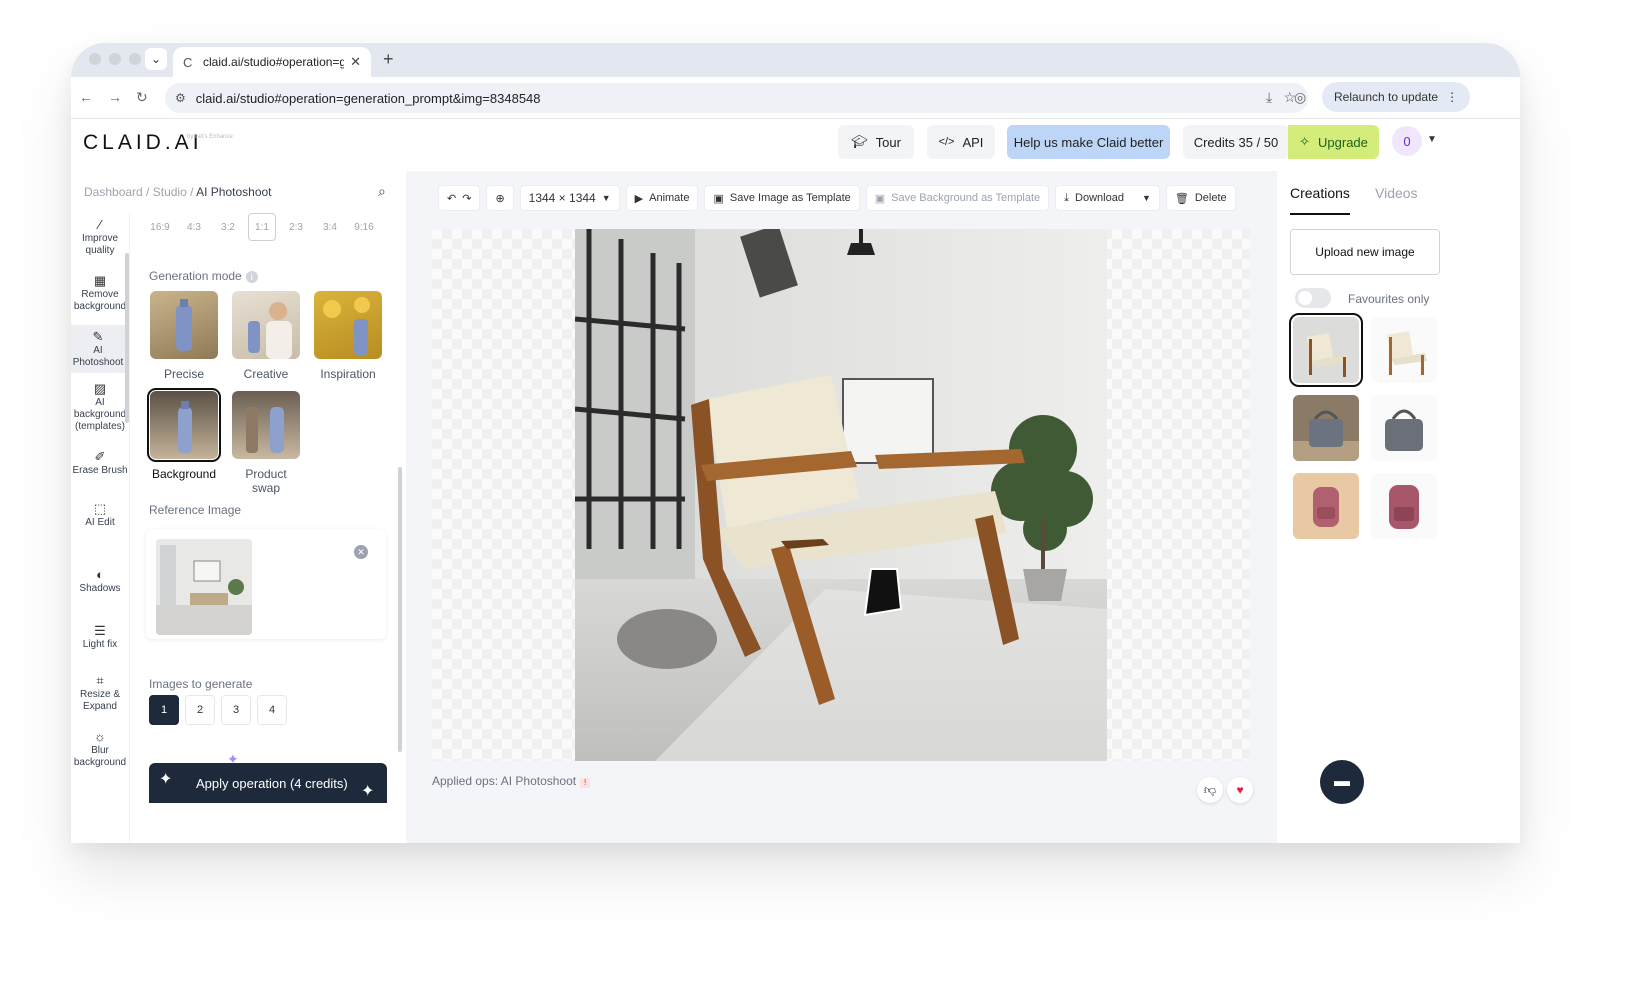  I want to click on save-template-button: ▣ Save Image as Template, so click(782, 198).